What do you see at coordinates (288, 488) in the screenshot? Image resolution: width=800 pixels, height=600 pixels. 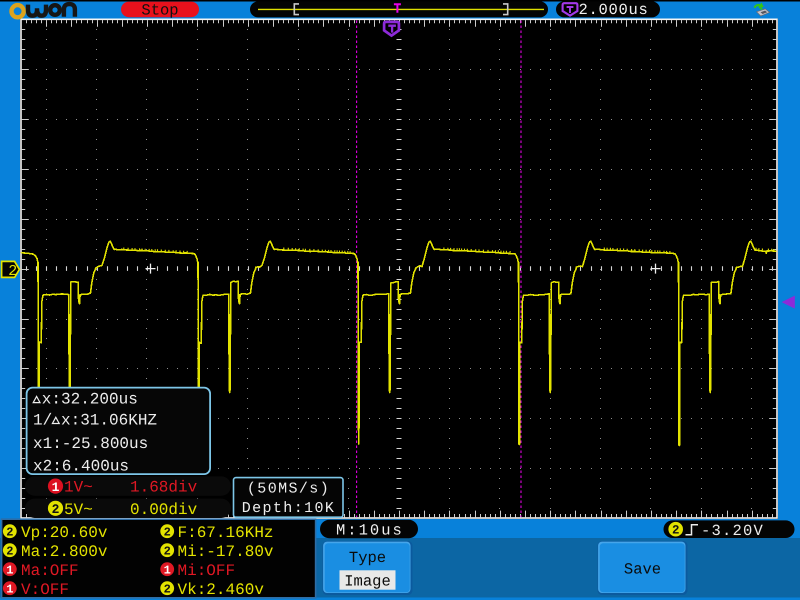 I see `svg-text: (50MS/s)` at bounding box center [288, 488].